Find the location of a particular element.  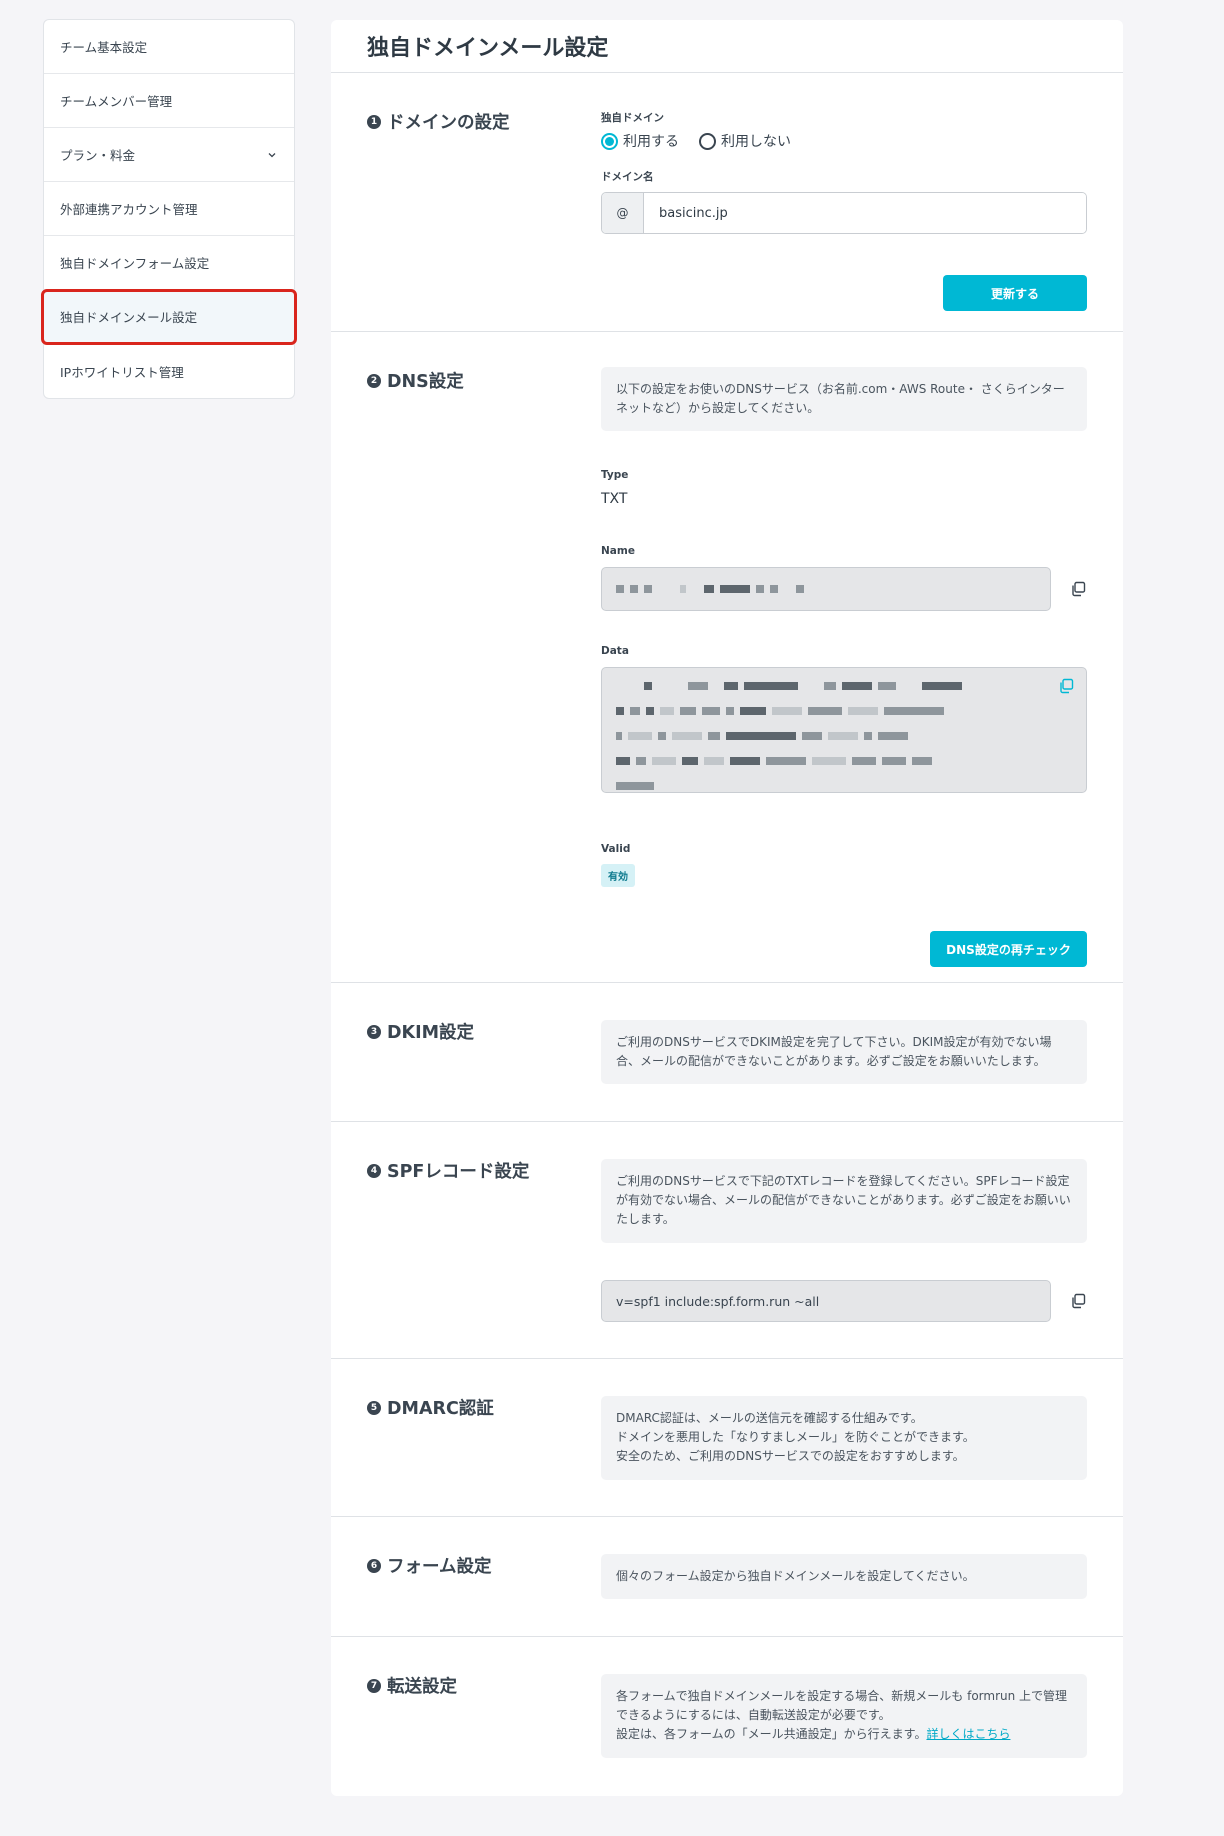

step-number: 2 is located at coordinates (374, 380).